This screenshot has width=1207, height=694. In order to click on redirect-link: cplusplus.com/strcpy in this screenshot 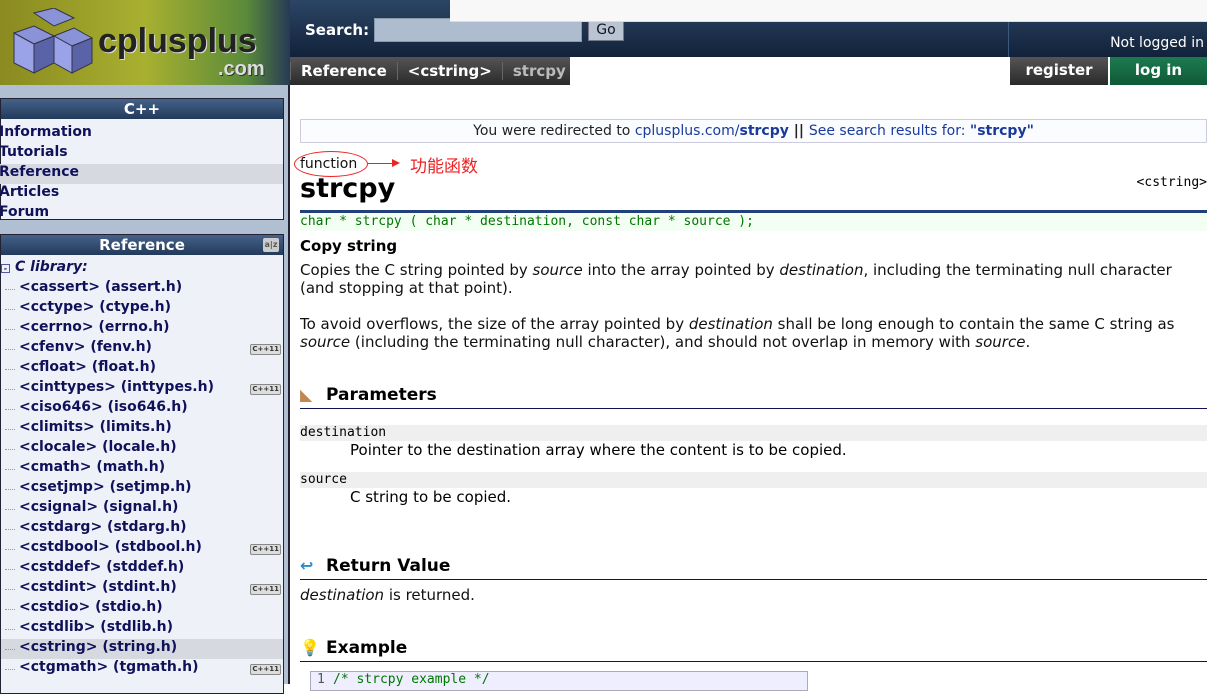, I will do `click(712, 131)`.